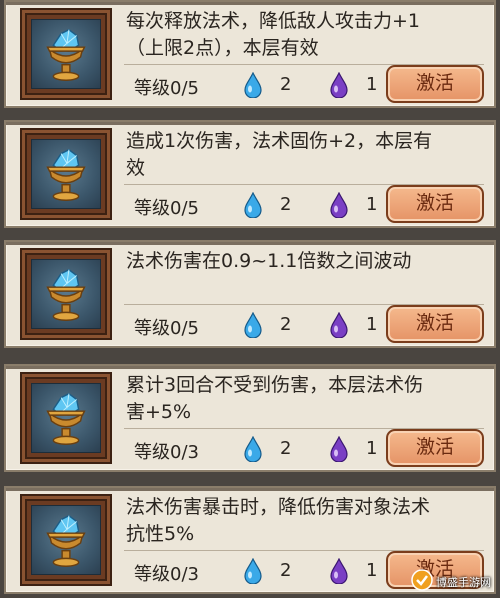  Describe the element at coordinates (278, 507) in the screenshot. I see `description-line: 法术伤害暴击时，降低伤害对象法术` at that location.